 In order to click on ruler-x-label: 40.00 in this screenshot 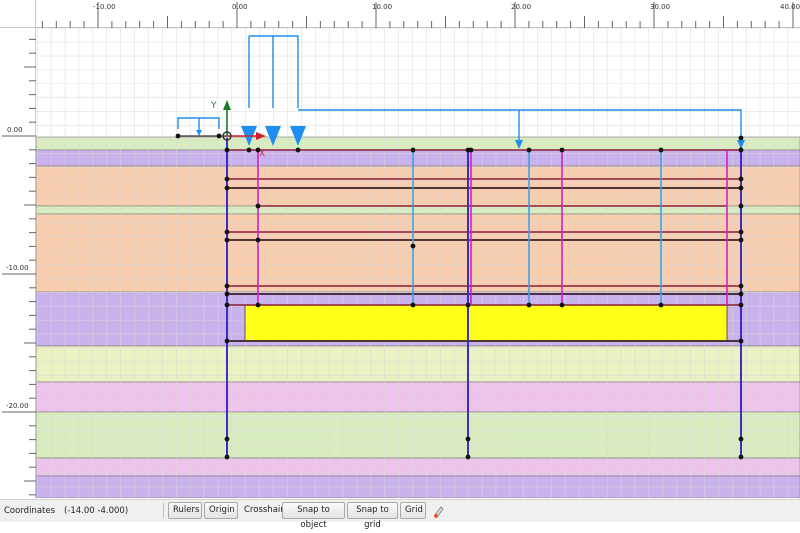, I will do `click(790, 7)`.